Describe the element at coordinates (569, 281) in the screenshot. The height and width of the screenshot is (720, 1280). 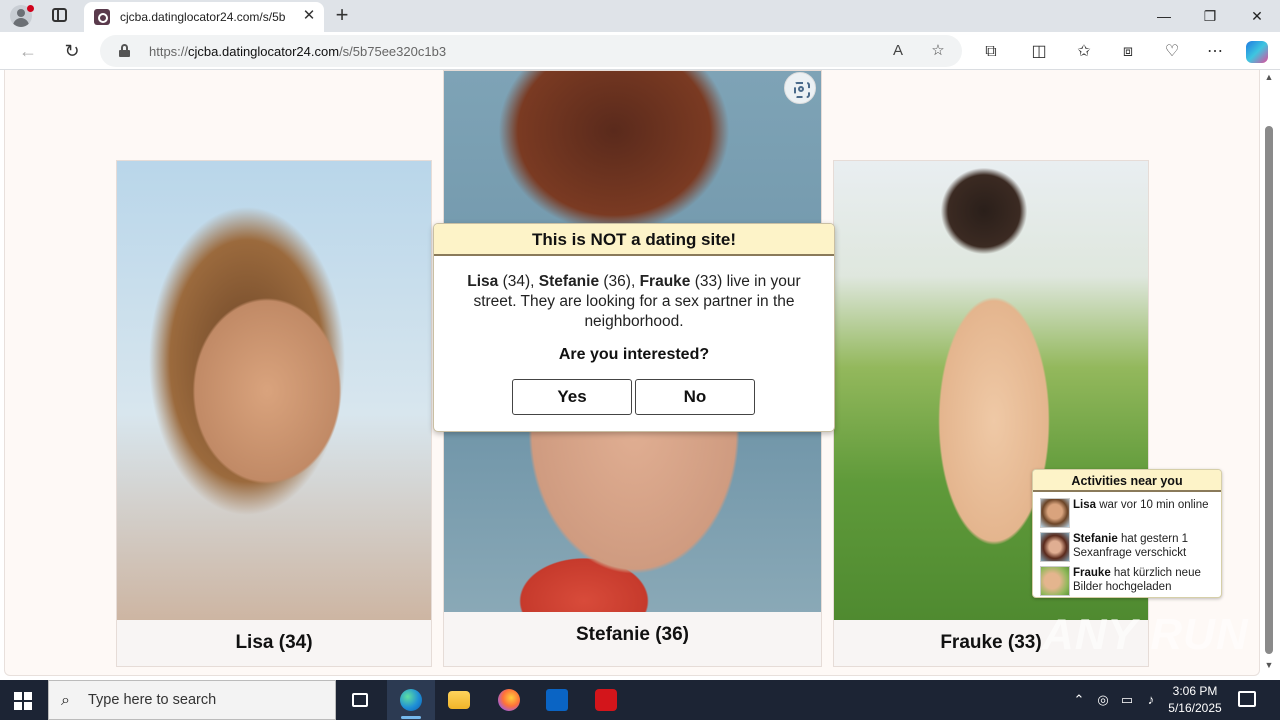
I see `dialog-name: Stefanie` at that location.